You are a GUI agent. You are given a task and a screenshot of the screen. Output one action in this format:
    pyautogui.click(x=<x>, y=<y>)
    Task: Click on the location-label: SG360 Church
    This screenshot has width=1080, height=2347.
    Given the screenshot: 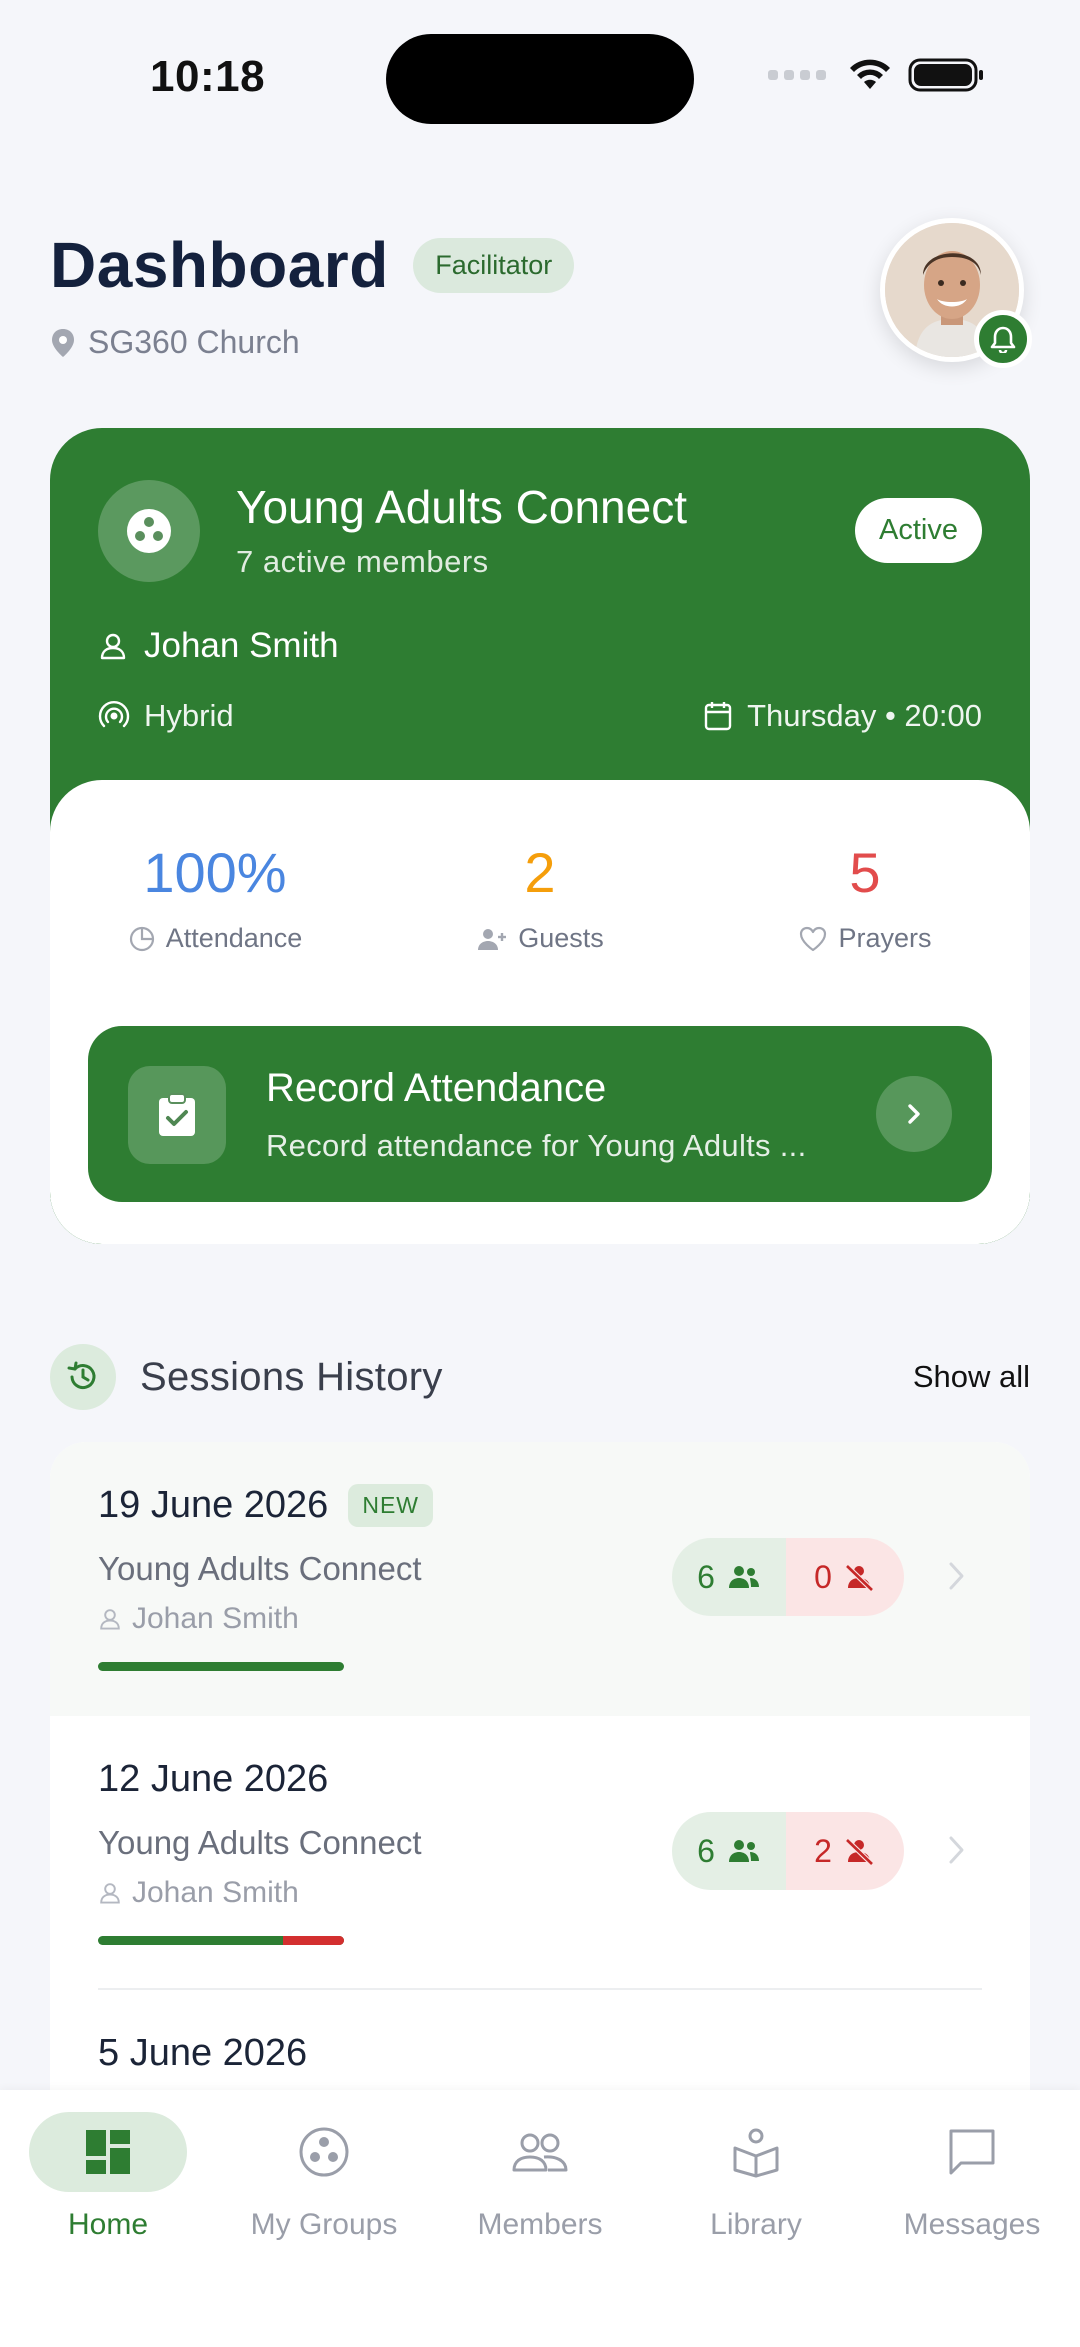 What is the action you would take?
    pyautogui.click(x=194, y=342)
    